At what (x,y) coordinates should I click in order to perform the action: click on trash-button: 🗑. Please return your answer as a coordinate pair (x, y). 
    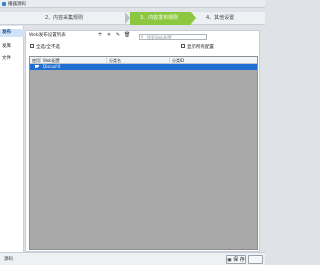
    Looking at the image, I should click on (127, 35).